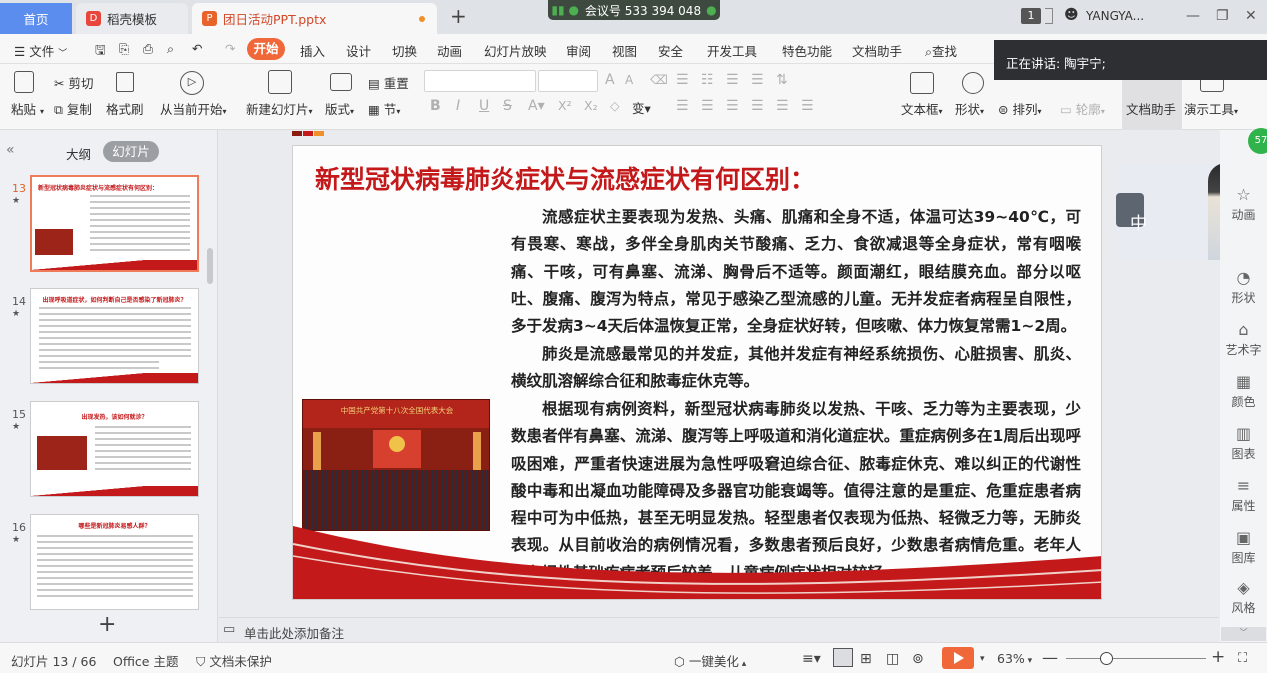 The height and width of the screenshot is (673, 1267). Describe the element at coordinates (114, 449) in the screenshot. I see `slide-thumbnail-15: 出现发热，该如何就诊？` at that location.